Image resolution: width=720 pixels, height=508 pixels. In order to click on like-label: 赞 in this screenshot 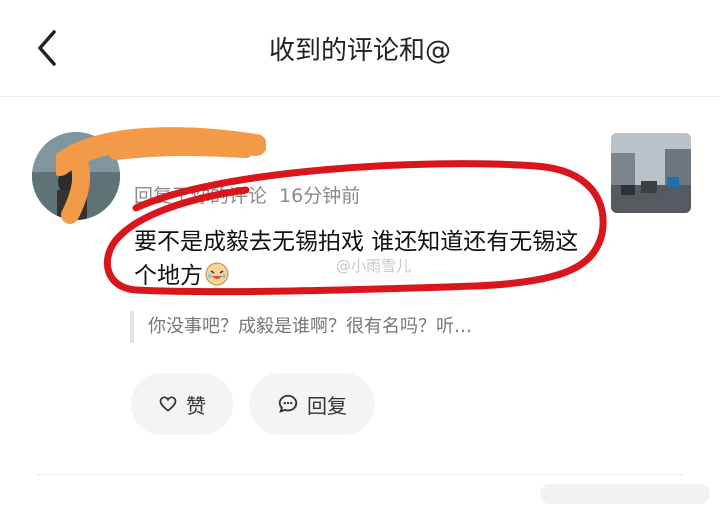, I will do `click(196, 405)`.